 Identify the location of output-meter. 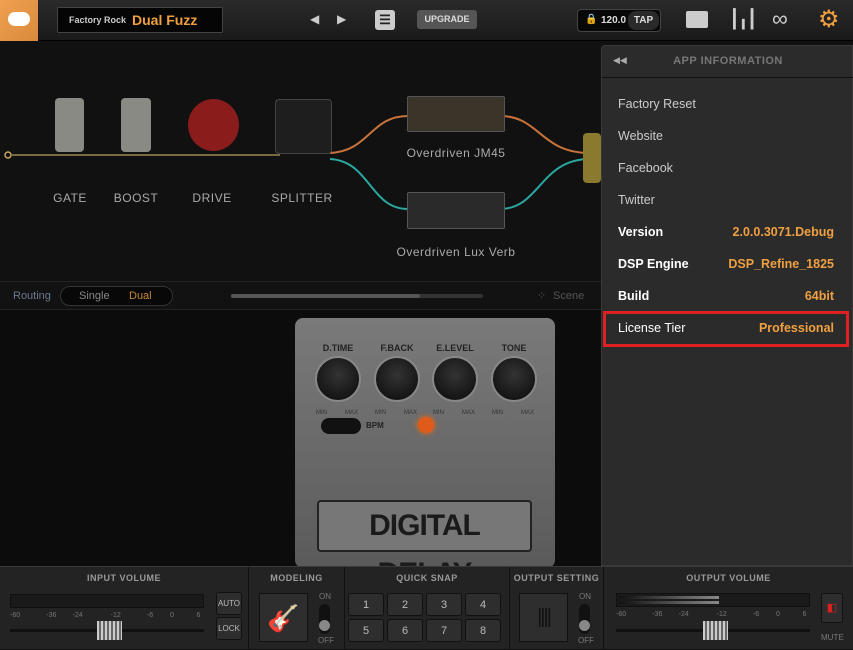
(713, 600).